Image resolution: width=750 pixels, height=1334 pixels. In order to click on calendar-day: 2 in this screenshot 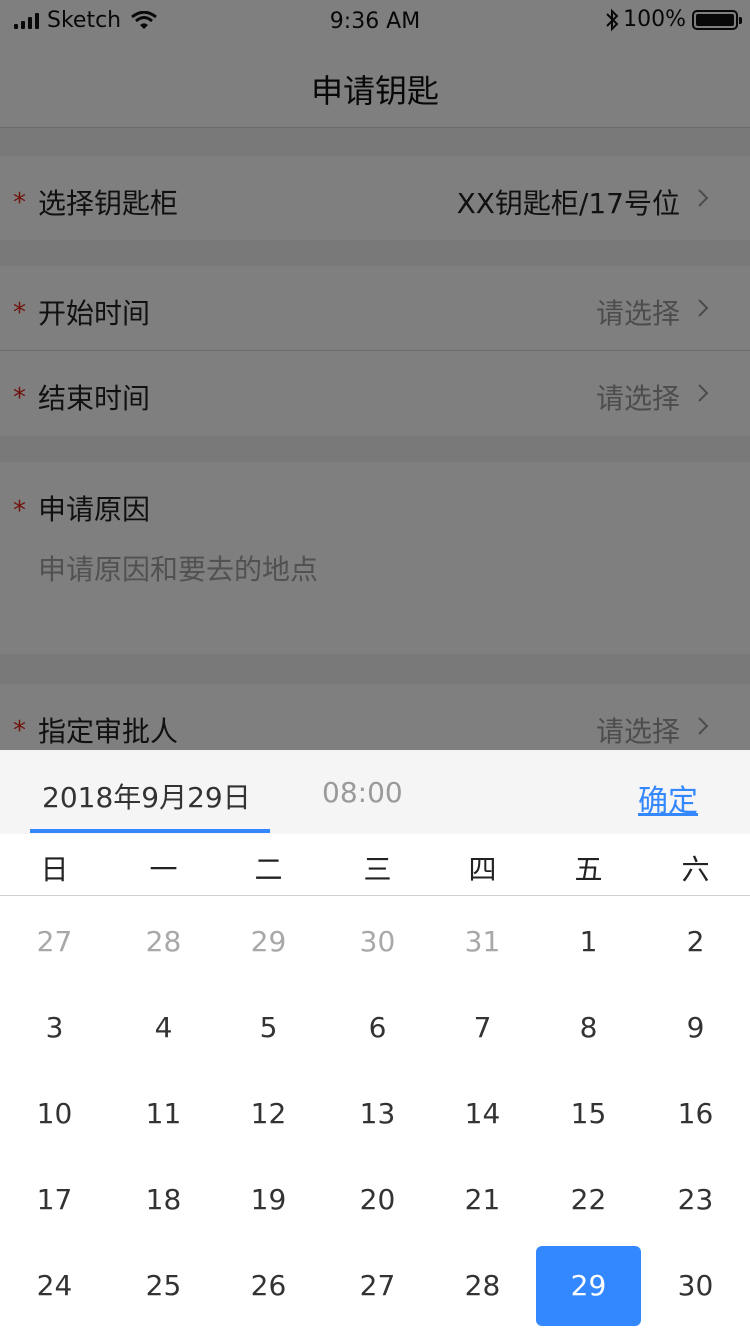, I will do `click(695, 942)`.